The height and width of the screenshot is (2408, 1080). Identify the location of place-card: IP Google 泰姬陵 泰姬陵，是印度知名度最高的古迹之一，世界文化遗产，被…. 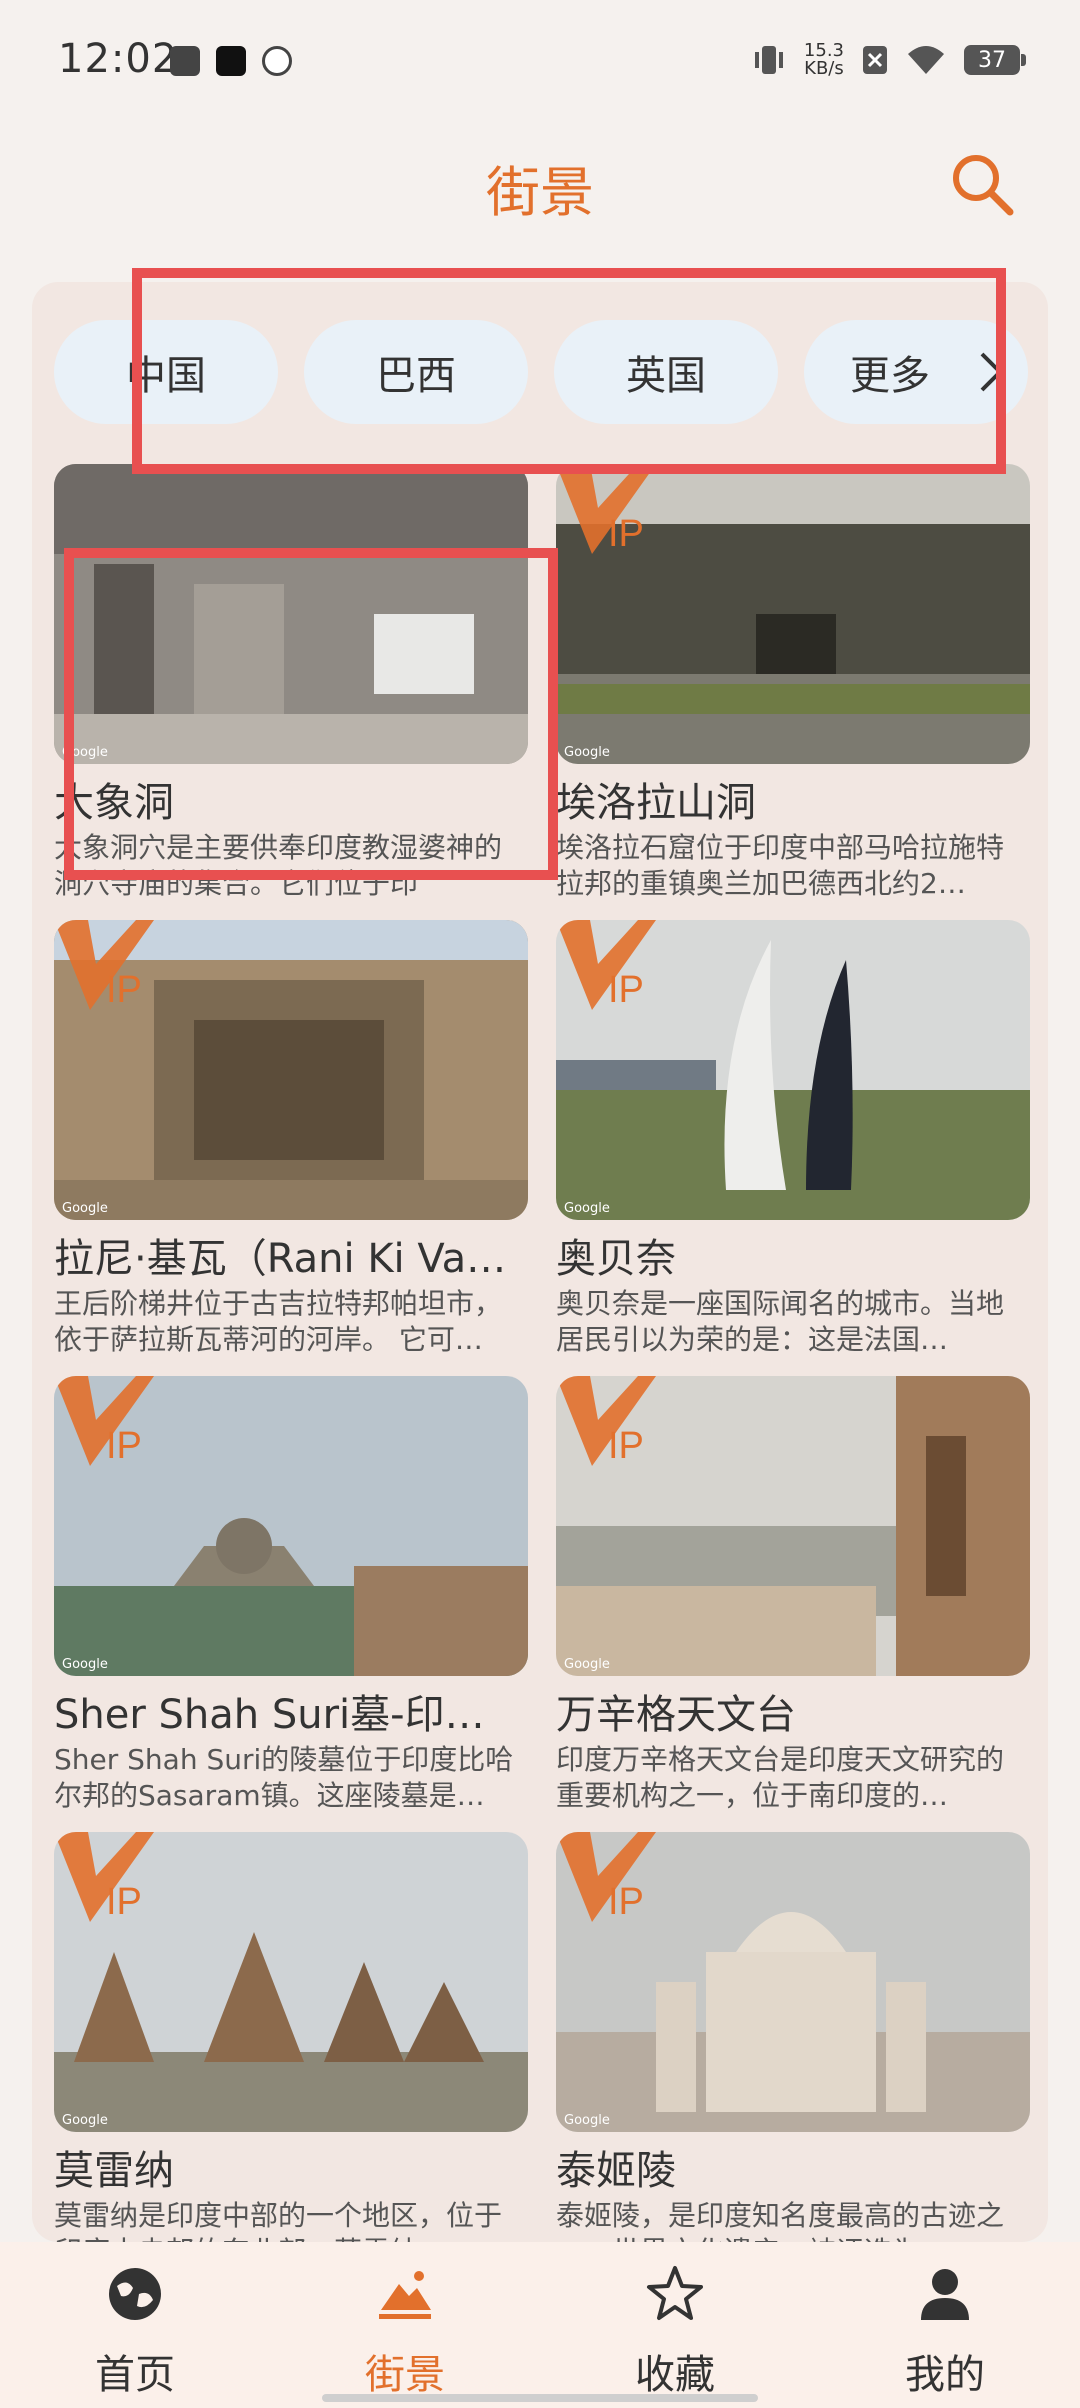
(793, 2037).